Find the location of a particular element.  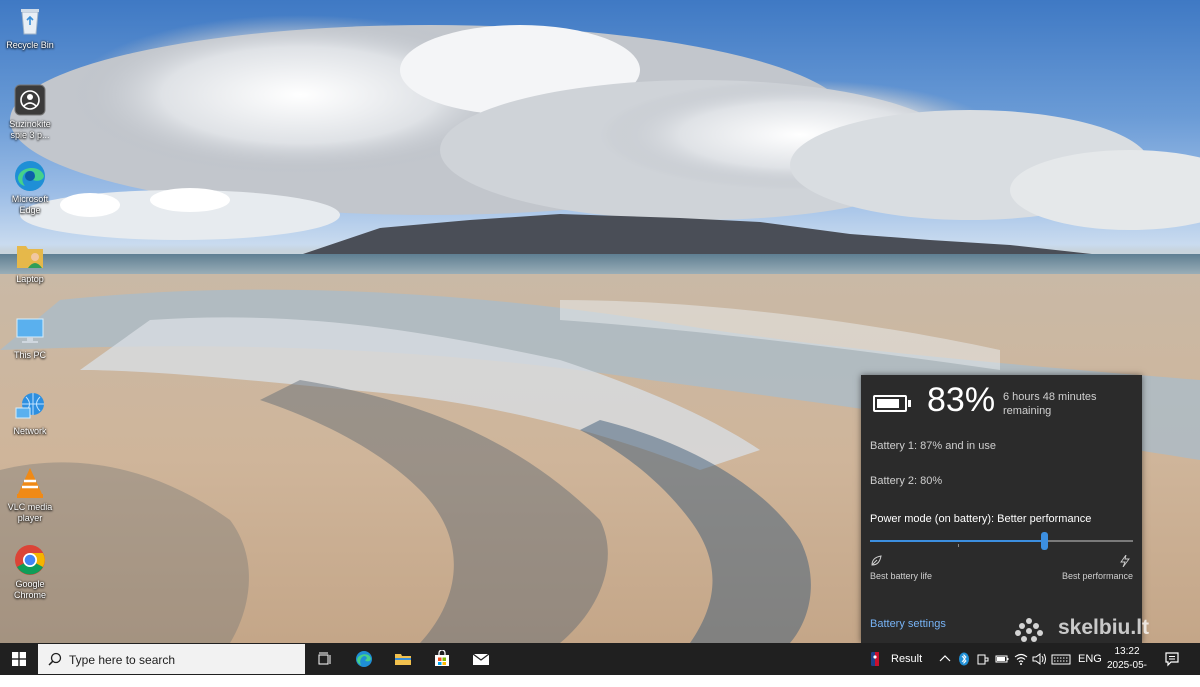

battery-icon is located at coordinates (892, 403).